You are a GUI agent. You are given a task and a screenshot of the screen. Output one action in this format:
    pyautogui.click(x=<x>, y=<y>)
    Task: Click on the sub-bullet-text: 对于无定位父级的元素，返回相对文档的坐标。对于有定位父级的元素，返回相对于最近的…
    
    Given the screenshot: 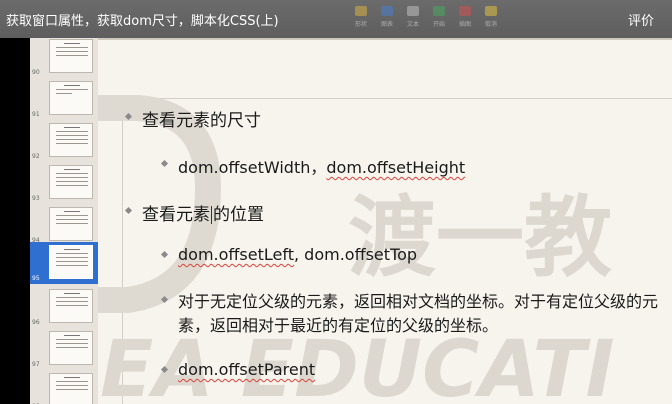 What is the action you would take?
    pyautogui.click(x=418, y=313)
    